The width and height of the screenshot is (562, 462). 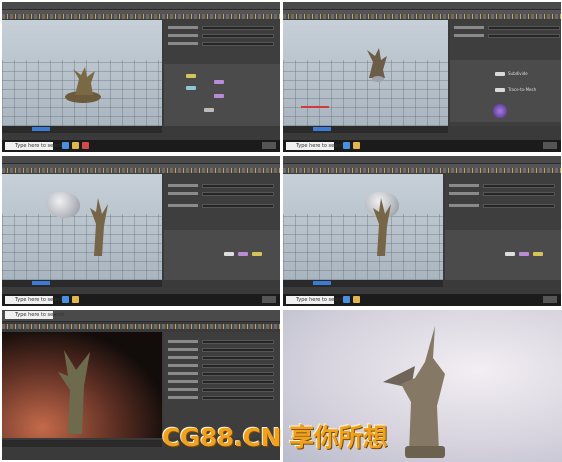 I want to click on node-label: Subdivide, so click(x=518, y=73).